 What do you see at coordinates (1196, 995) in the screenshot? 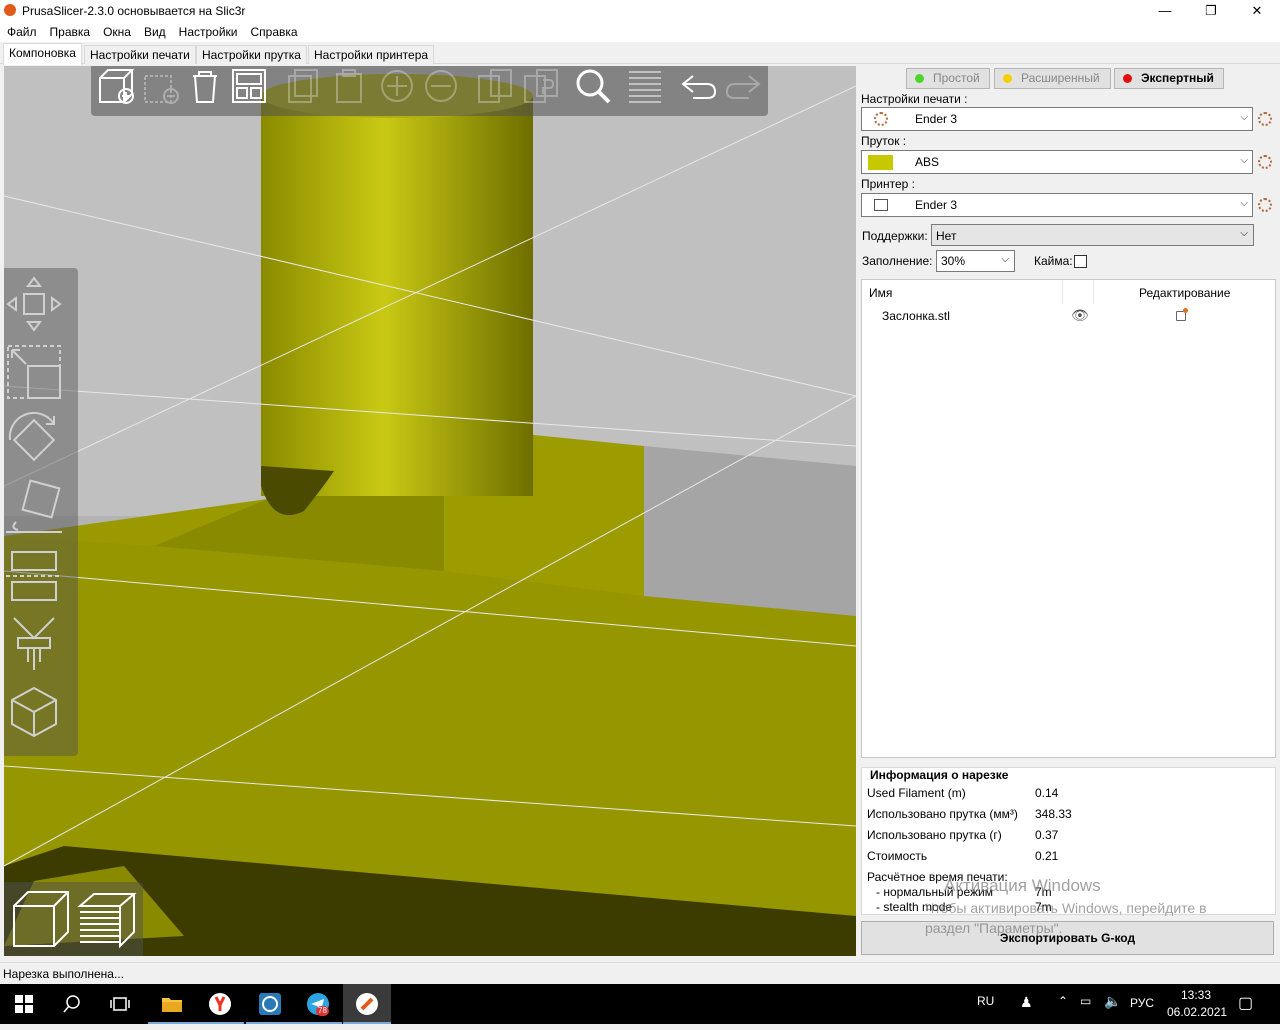
I see `clock-time: 13:33` at bounding box center [1196, 995].